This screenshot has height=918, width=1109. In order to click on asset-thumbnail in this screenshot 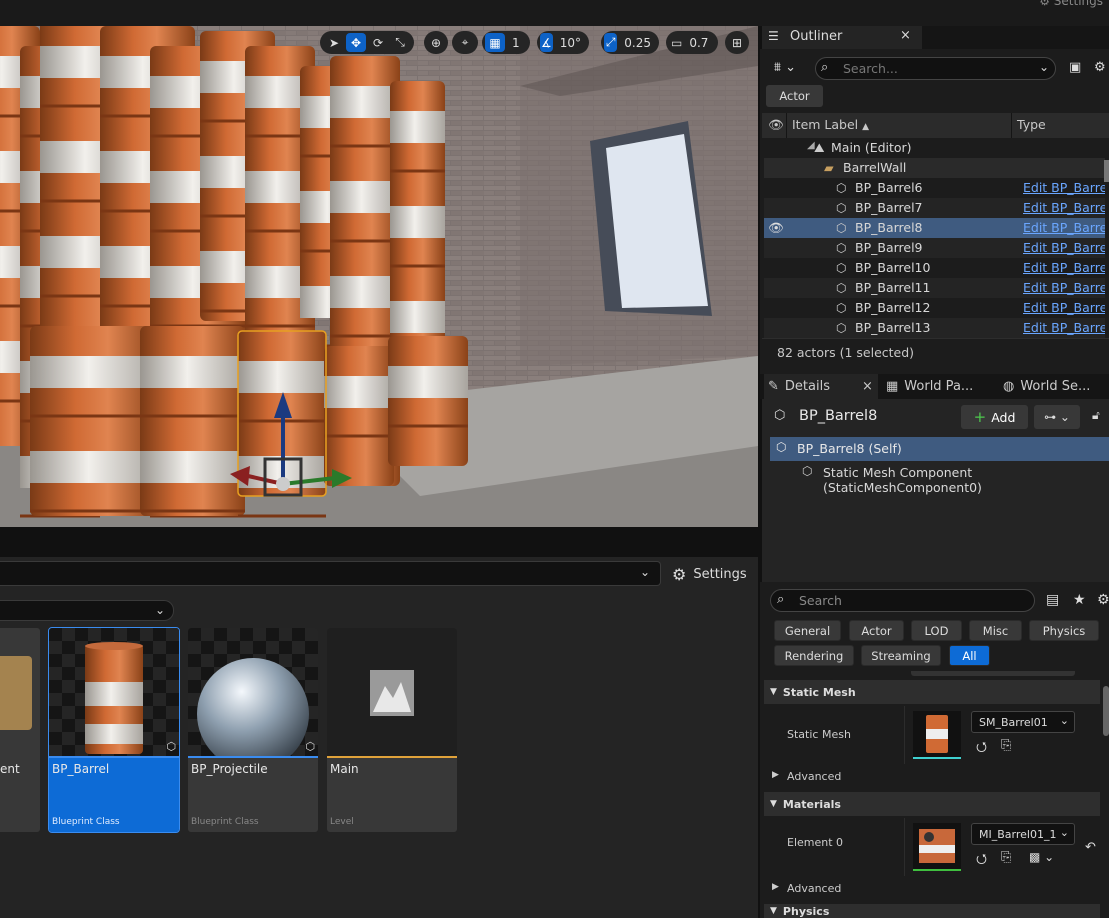, I will do `click(392, 692)`.